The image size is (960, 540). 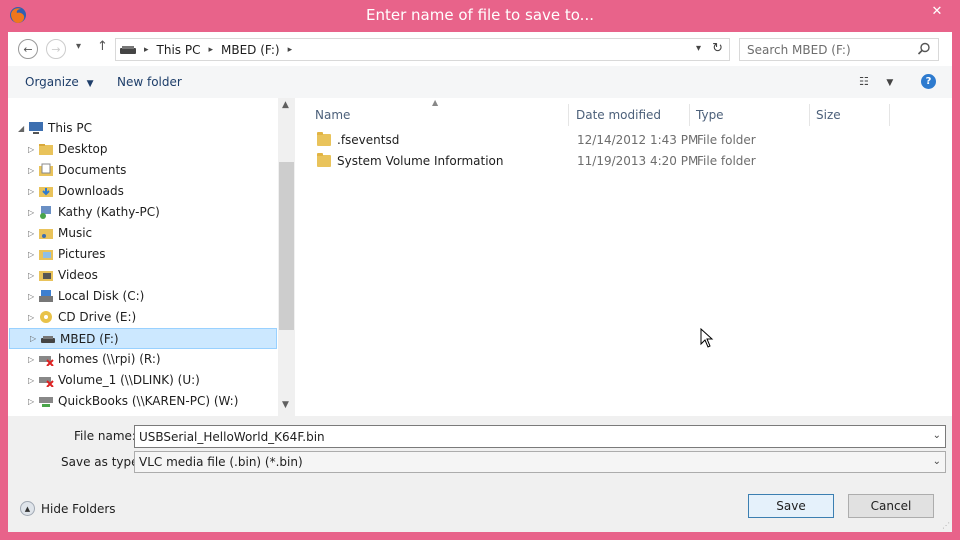 What do you see at coordinates (791, 506) in the screenshot?
I see `save-button: Save` at bounding box center [791, 506].